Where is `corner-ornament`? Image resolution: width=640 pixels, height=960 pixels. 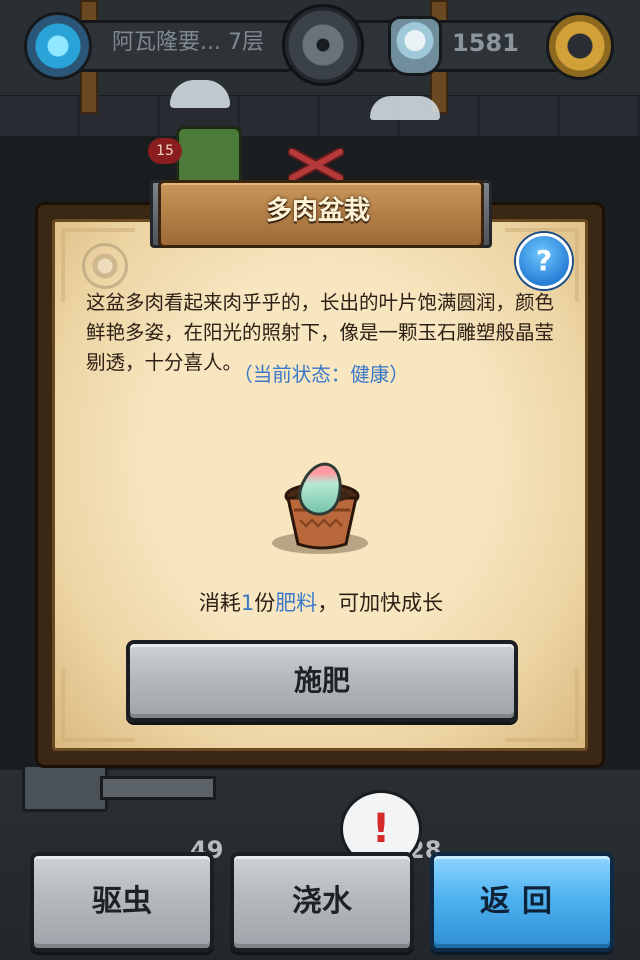
corner-ornament is located at coordinates (98, 705).